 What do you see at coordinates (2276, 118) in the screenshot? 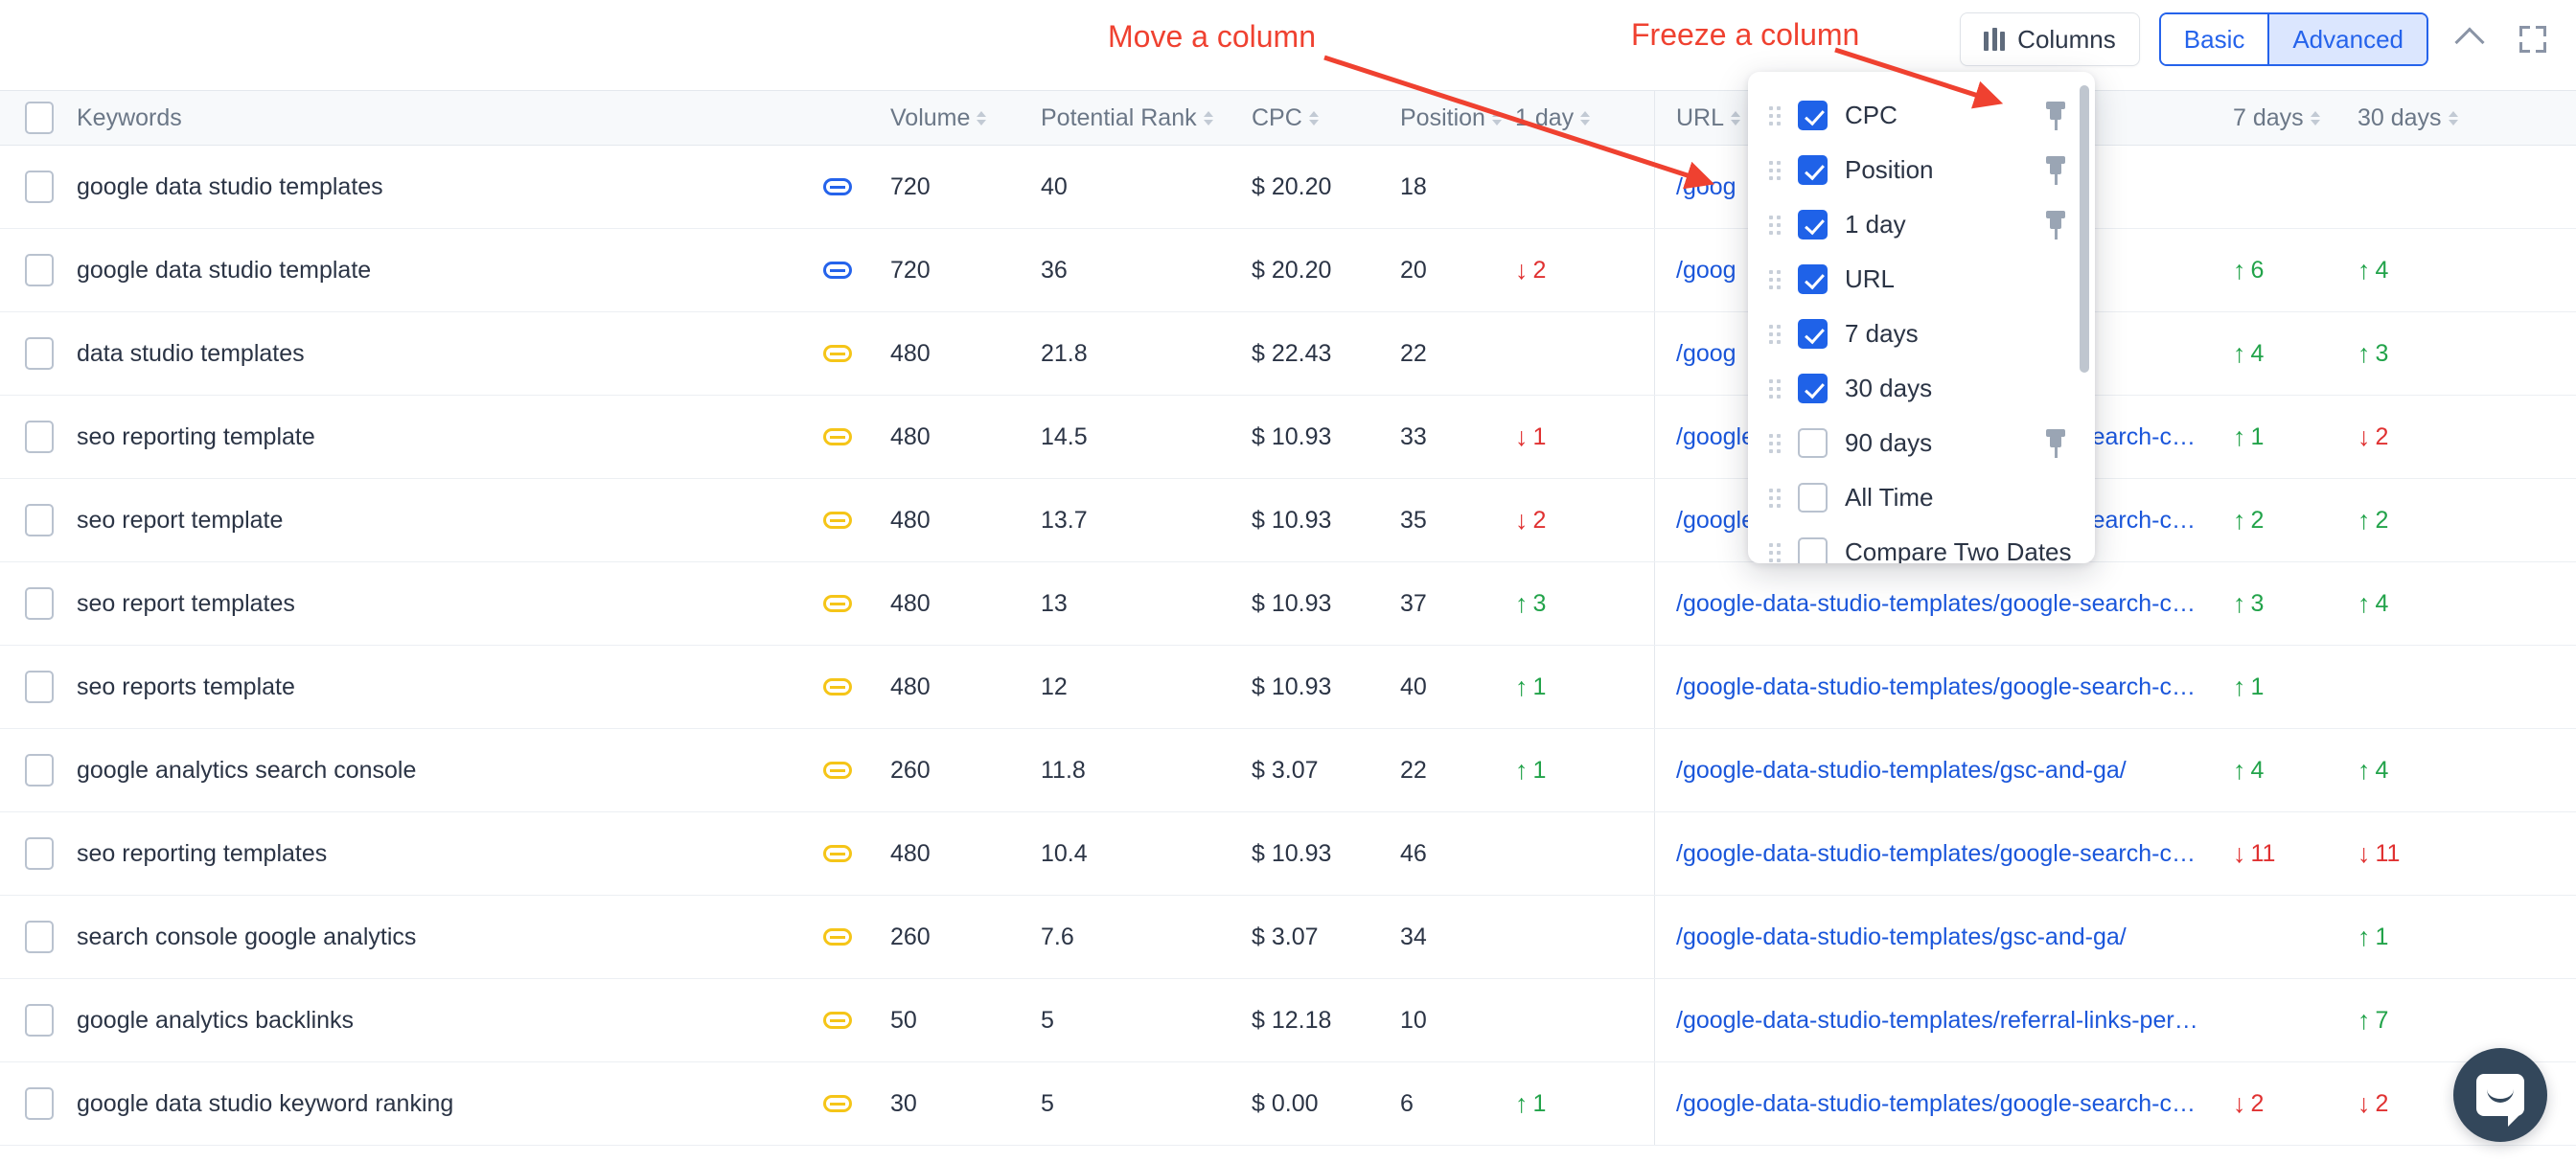
I see `column-header-7-days: 7 days` at bounding box center [2276, 118].